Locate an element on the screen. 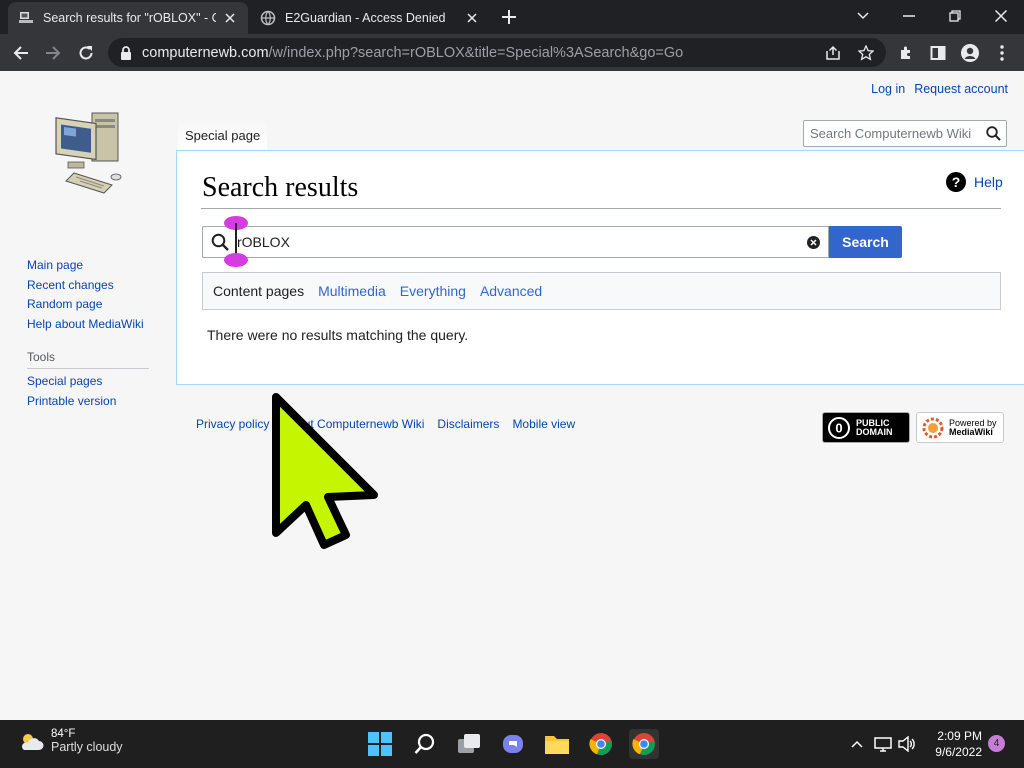 Image resolution: width=1024 pixels, height=768 pixels. powered-by-mediawiki-badge: Powered by MediaWiki is located at coordinates (960, 427).